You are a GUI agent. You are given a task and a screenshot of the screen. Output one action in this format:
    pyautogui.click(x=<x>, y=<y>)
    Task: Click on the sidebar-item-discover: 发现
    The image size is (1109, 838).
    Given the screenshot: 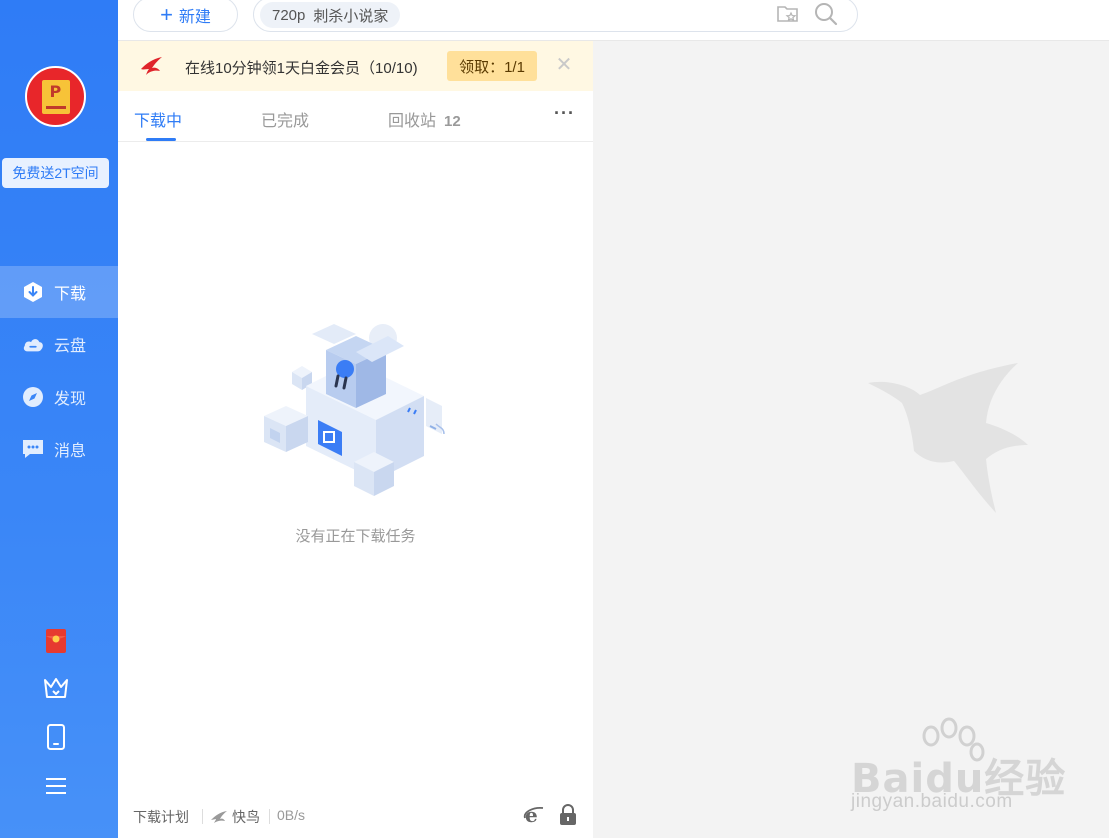 What is the action you would take?
    pyautogui.click(x=59, y=397)
    